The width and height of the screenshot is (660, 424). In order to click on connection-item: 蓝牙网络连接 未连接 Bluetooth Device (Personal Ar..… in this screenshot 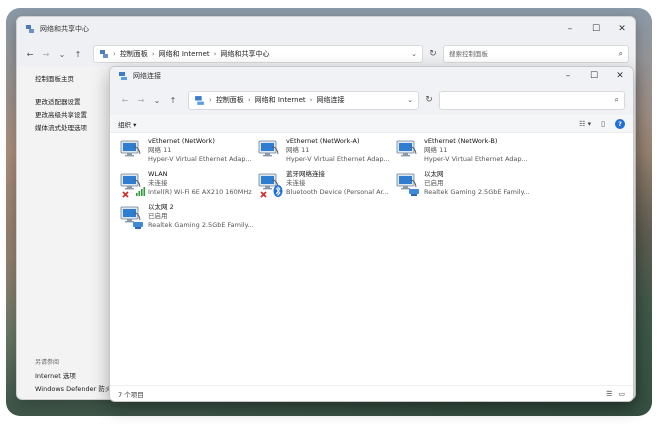, I will do `click(325, 185)`.